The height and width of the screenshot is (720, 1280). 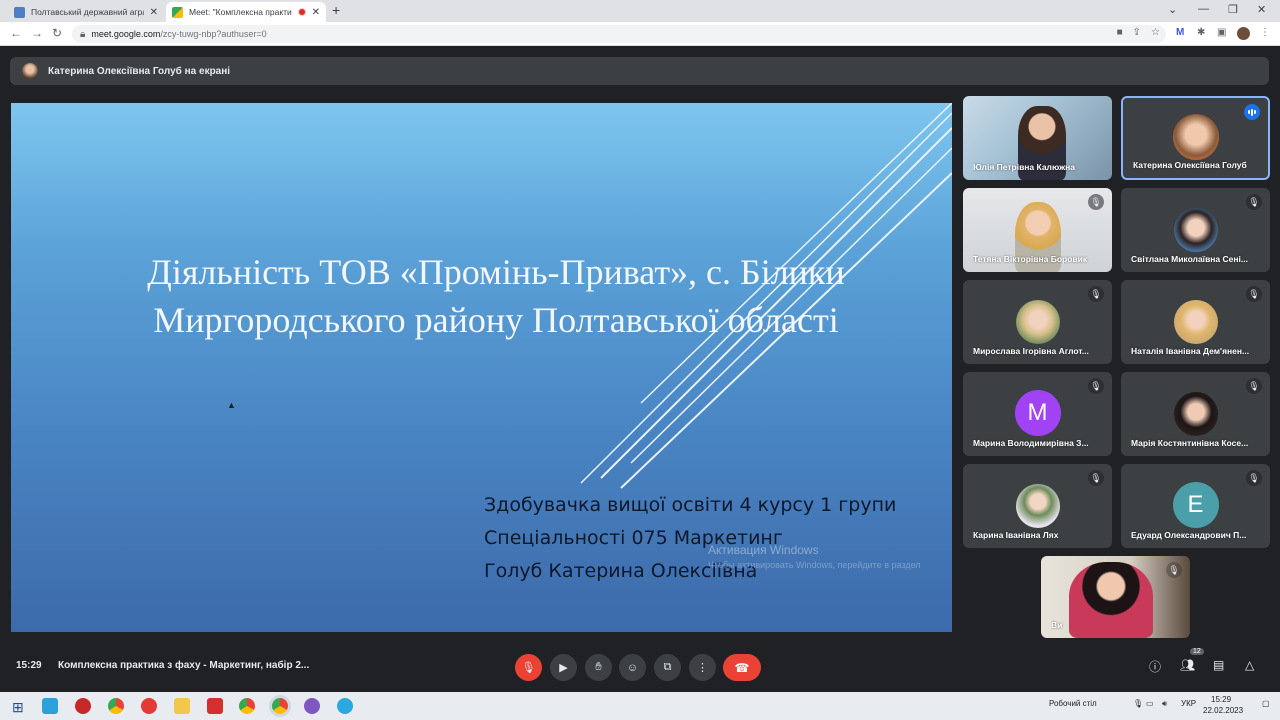 I want to click on participant-name: Катерина Олексіївна Голуб, so click(x=1190, y=165).